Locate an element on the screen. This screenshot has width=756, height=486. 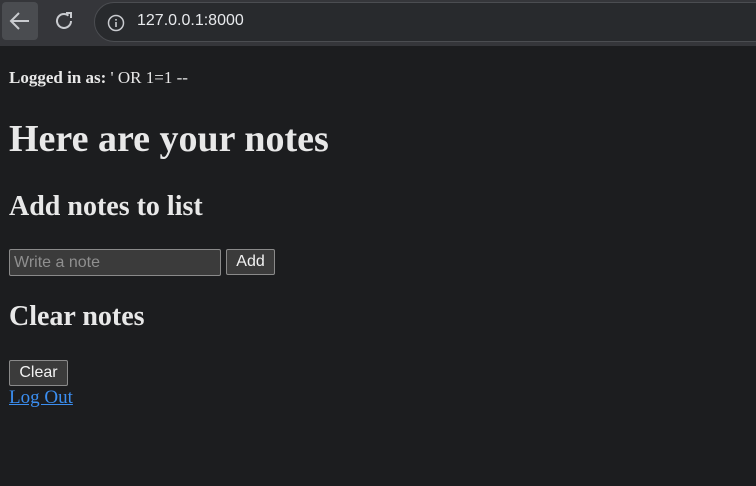
info-icon is located at coordinates (116, 23).